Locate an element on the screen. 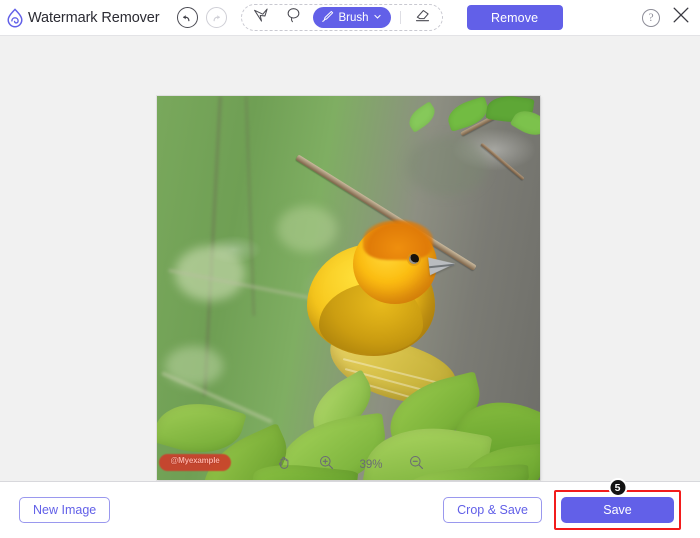  app-header: Watermark Remover Brush Remove ? is located at coordinates (350, 18).